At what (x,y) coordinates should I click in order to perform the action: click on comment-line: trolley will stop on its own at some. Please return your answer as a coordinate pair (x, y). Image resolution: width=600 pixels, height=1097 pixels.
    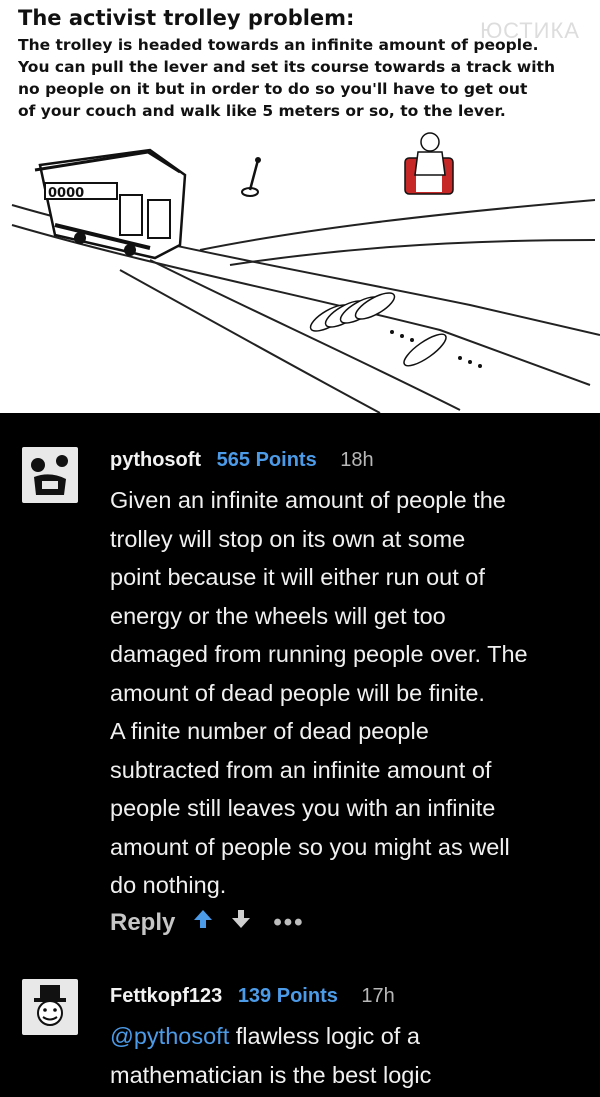
    Looking at the image, I should click on (288, 538).